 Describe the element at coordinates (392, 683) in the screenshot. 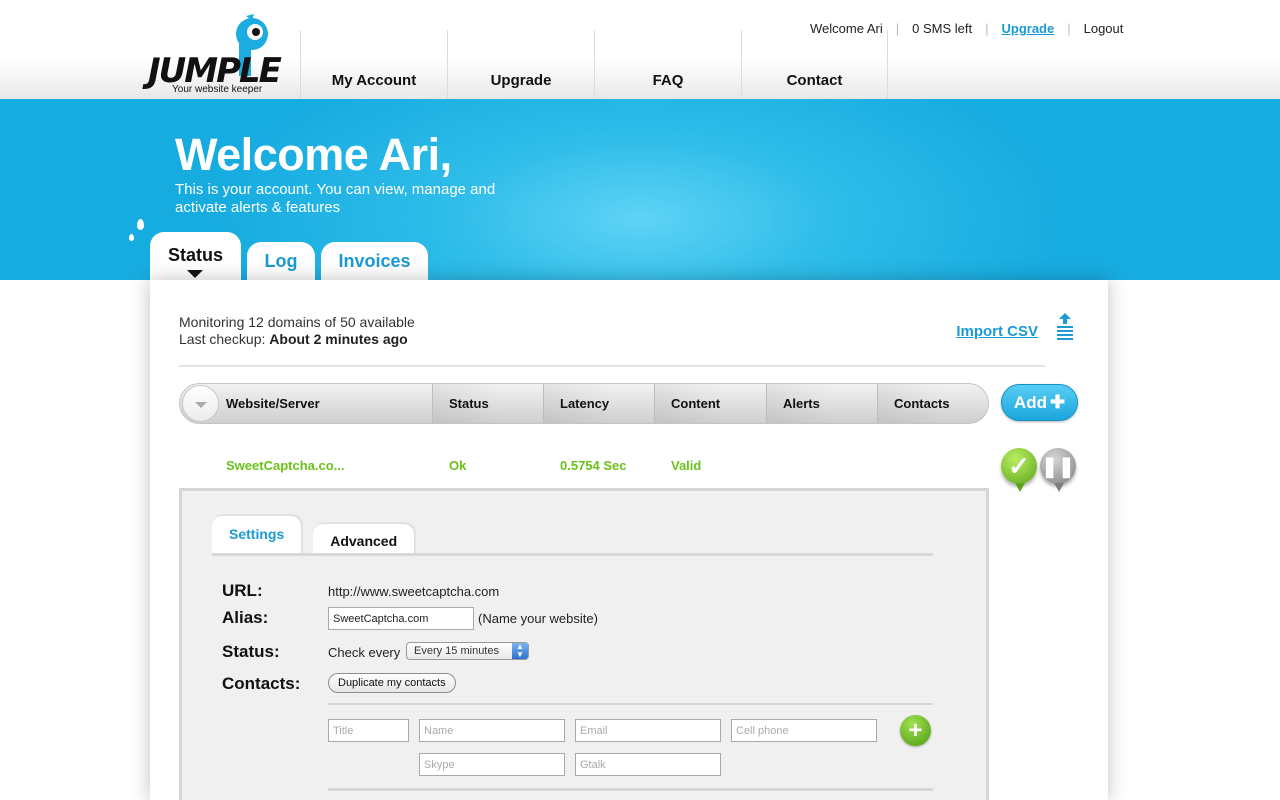

I see `duplicate-contacts-button: Duplicate my contacts` at that location.